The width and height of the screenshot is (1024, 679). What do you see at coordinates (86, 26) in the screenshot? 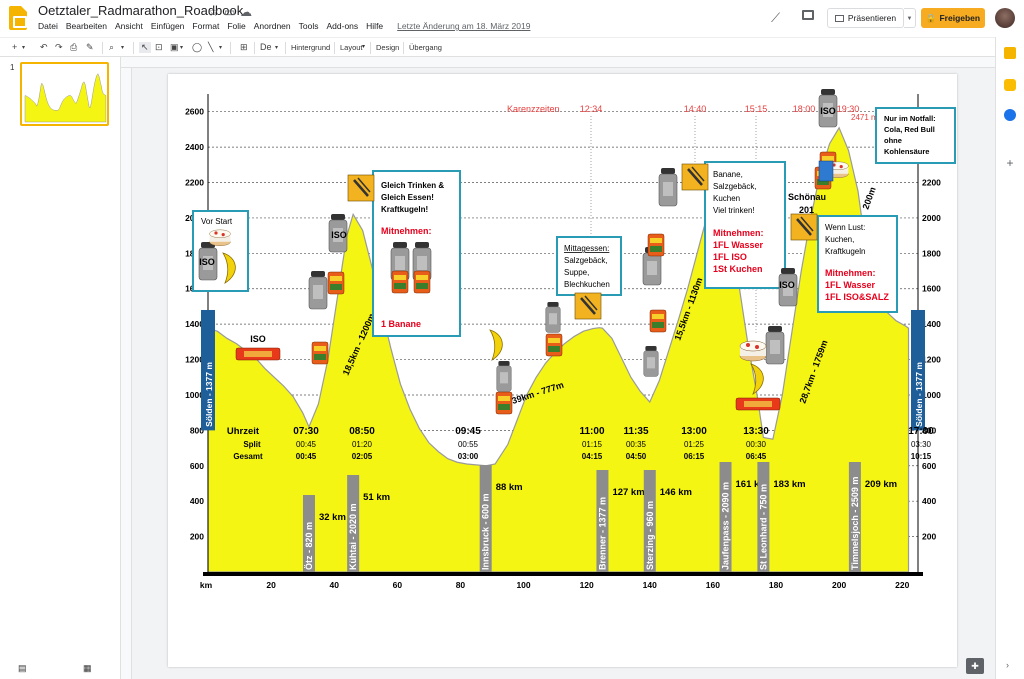
I see `menu-edit: Bearbeiten` at bounding box center [86, 26].